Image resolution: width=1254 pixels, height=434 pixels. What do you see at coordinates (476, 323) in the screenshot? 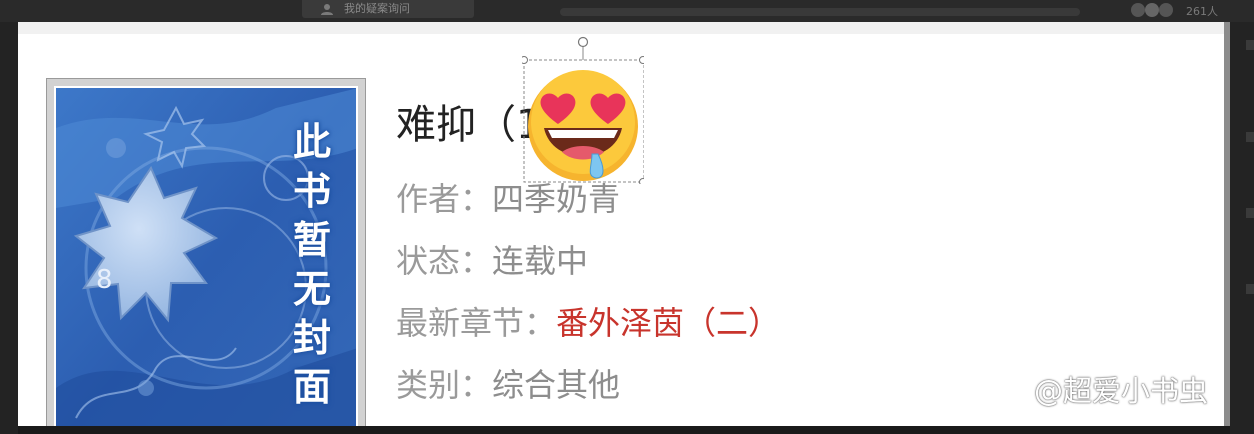
I see `latest-chapter-label: 最新章节：` at bounding box center [476, 323].